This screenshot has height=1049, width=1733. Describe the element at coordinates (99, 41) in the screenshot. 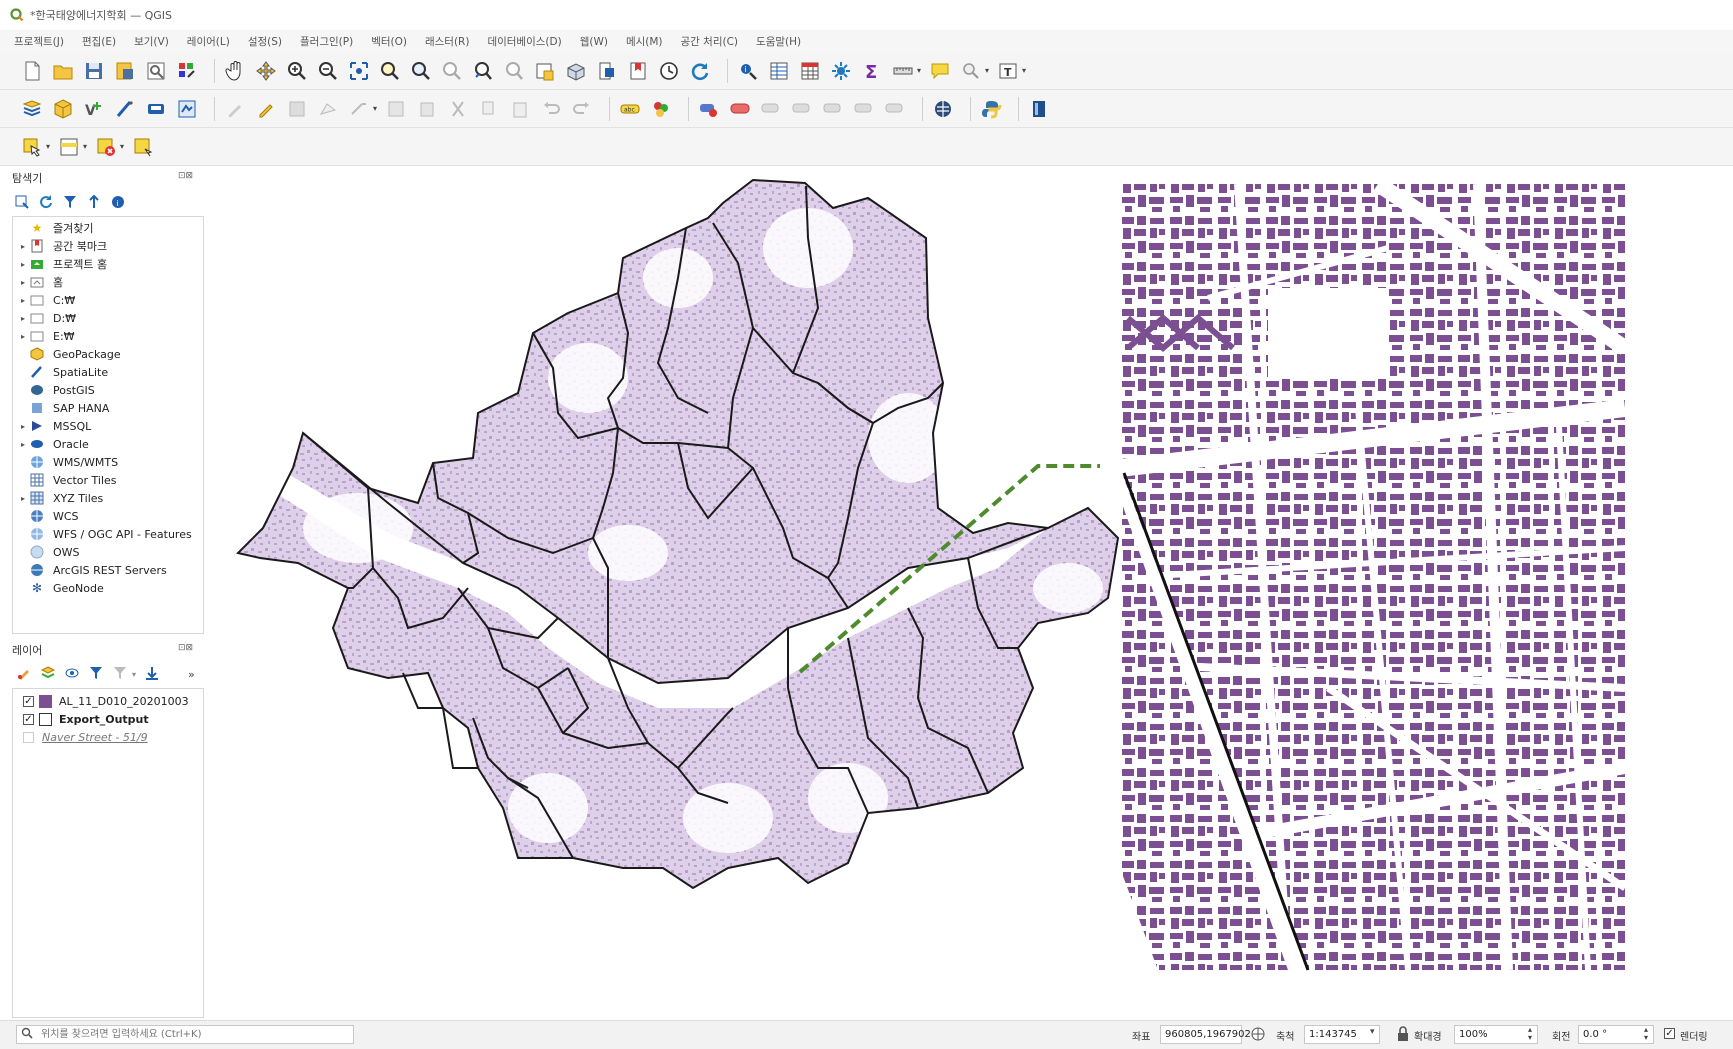

I see `menu-edit: 편집(E)` at that location.